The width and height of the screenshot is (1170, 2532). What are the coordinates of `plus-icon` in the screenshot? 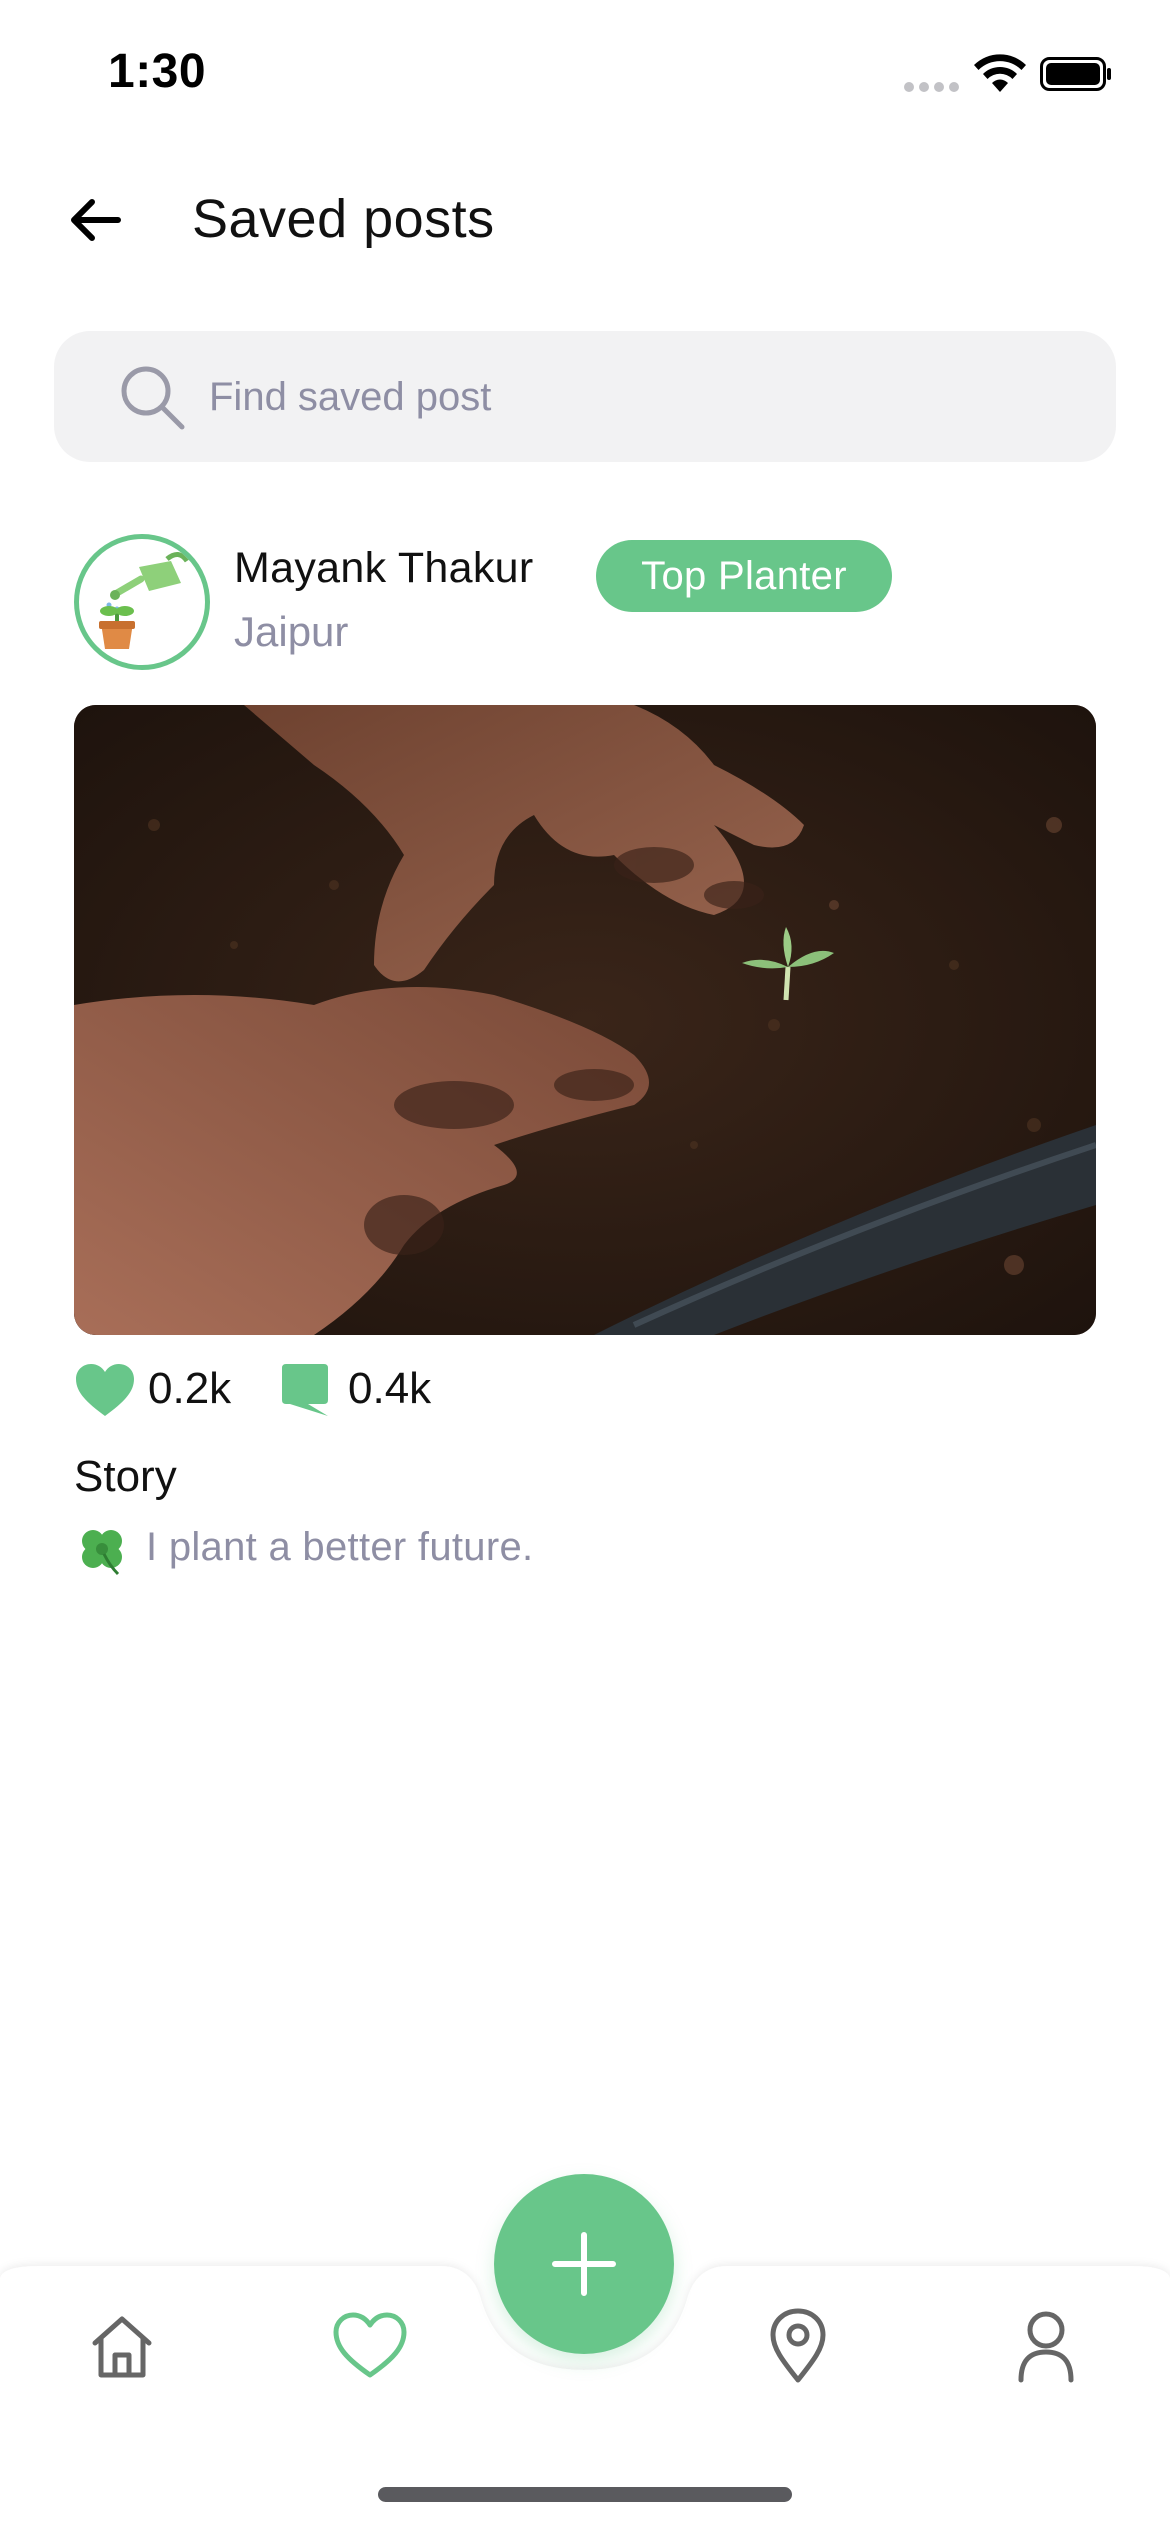 It's located at (584, 2264).